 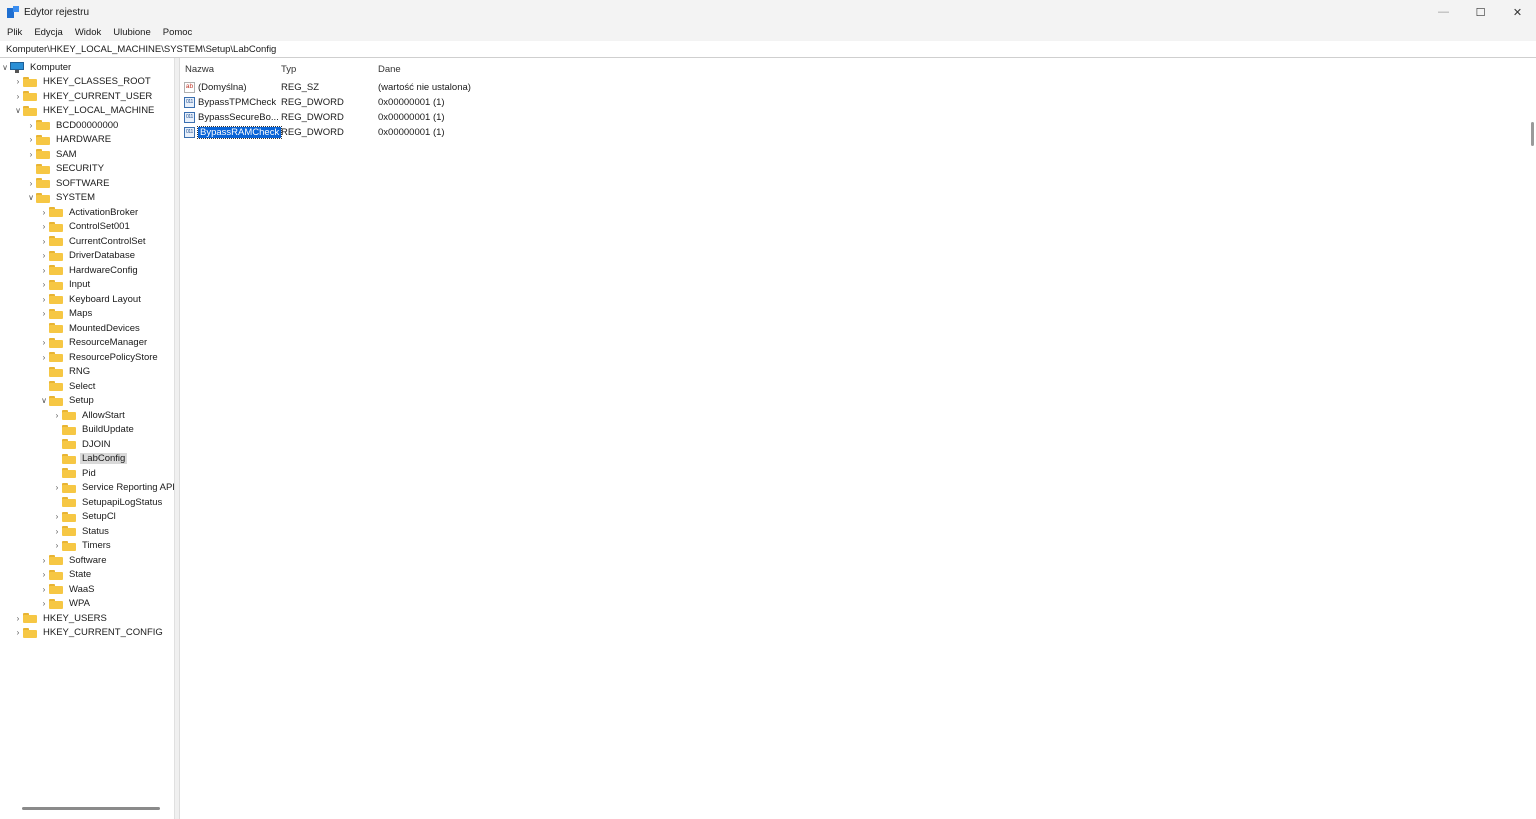 I want to click on tree-item: › Timers, so click(x=82, y=546).